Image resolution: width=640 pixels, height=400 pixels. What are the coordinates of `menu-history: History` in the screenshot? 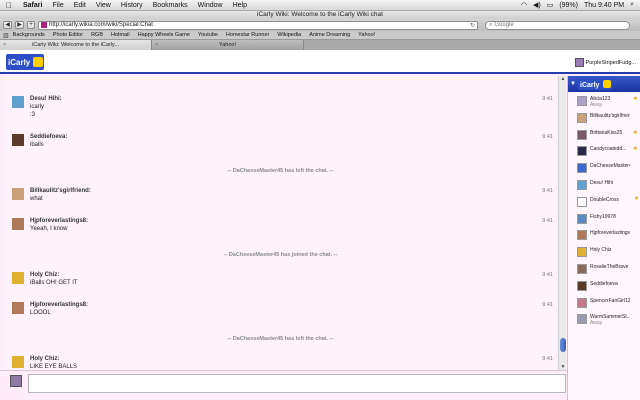 It's located at (132, 5).